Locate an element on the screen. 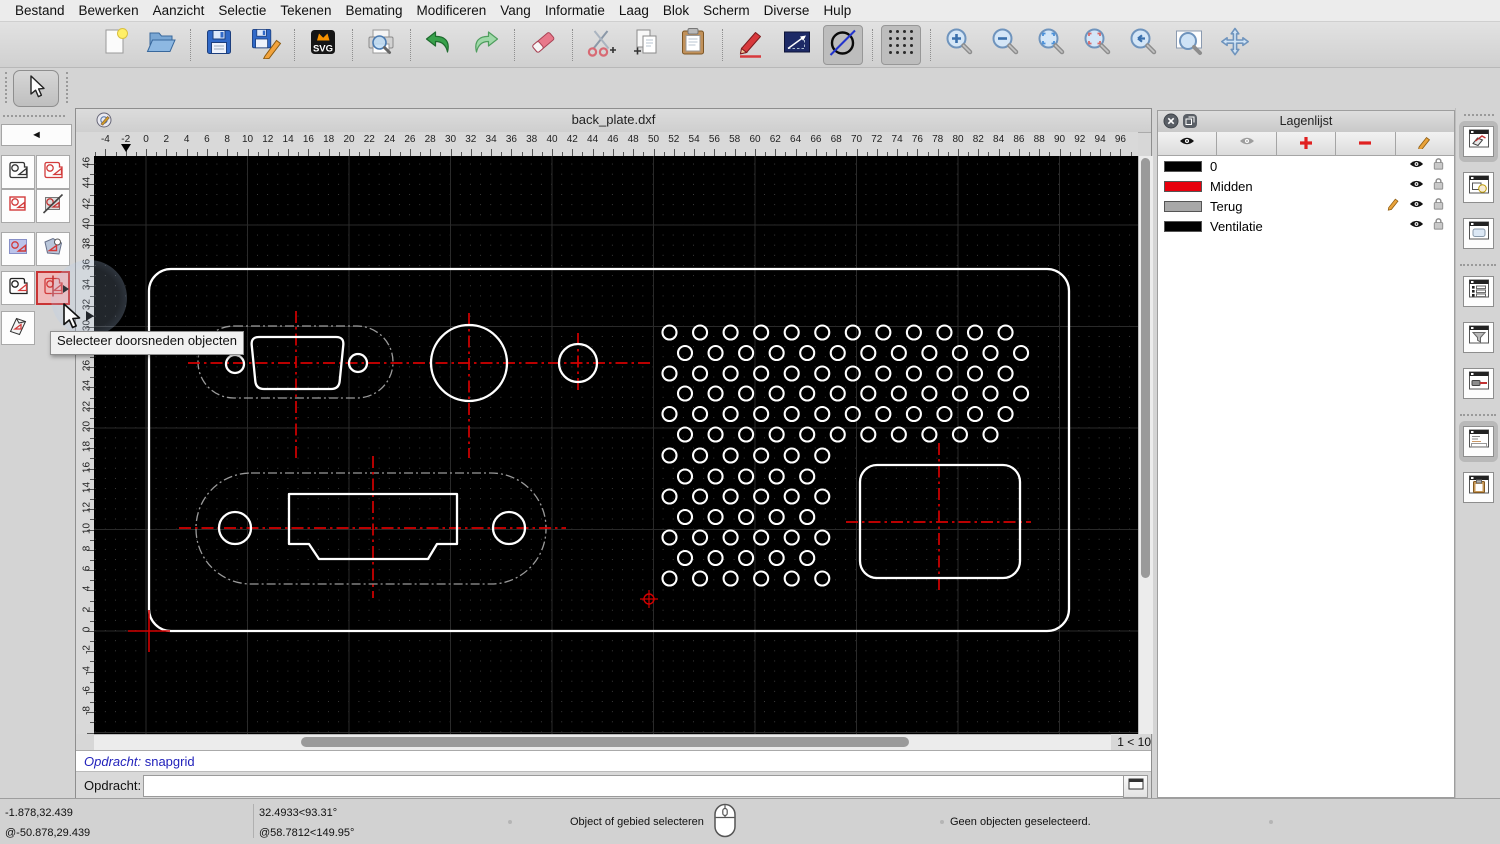 This screenshot has height=844, width=1500. cut-button is located at coordinates (601, 45).